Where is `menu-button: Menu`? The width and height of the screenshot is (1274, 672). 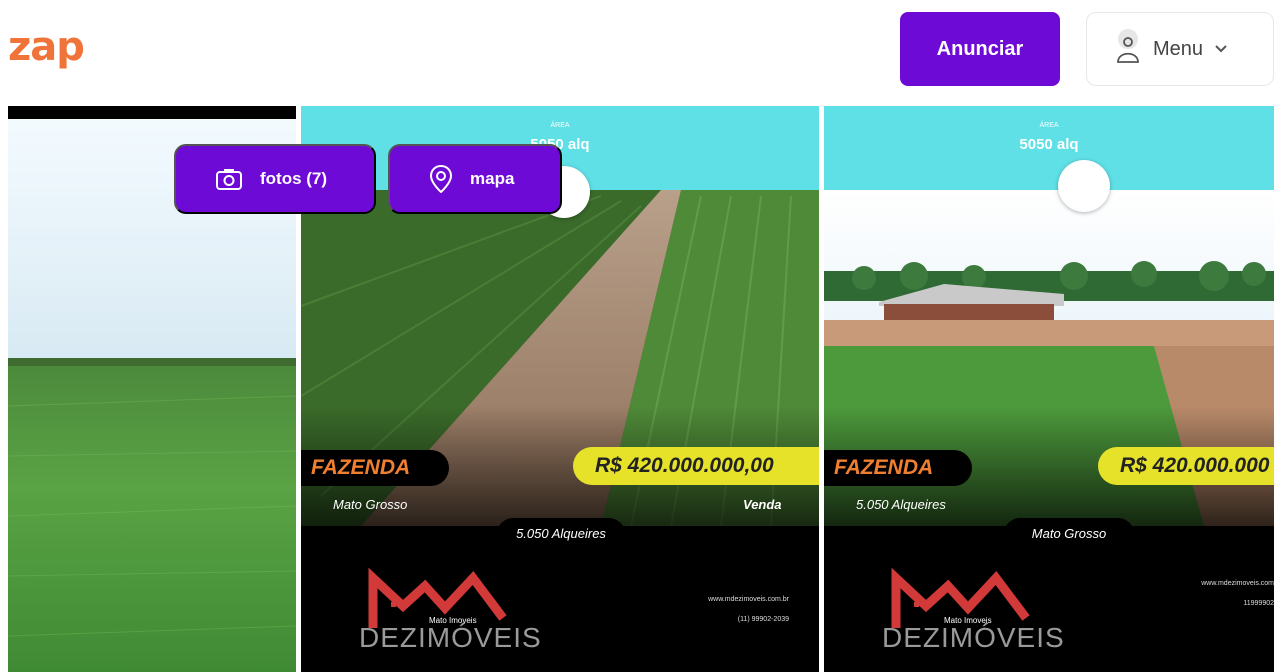 menu-button: Menu is located at coordinates (1180, 49).